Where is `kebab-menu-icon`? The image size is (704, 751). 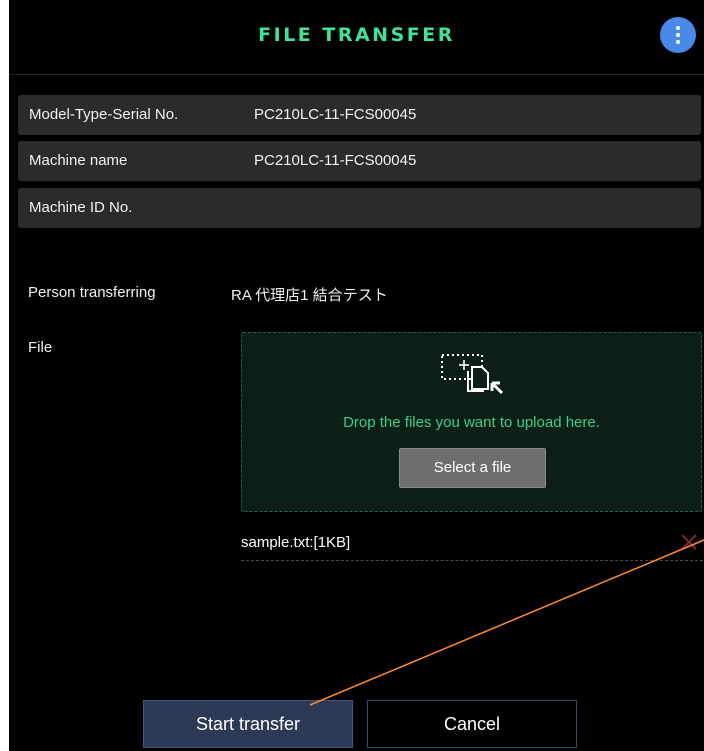 kebab-menu-icon is located at coordinates (678, 35).